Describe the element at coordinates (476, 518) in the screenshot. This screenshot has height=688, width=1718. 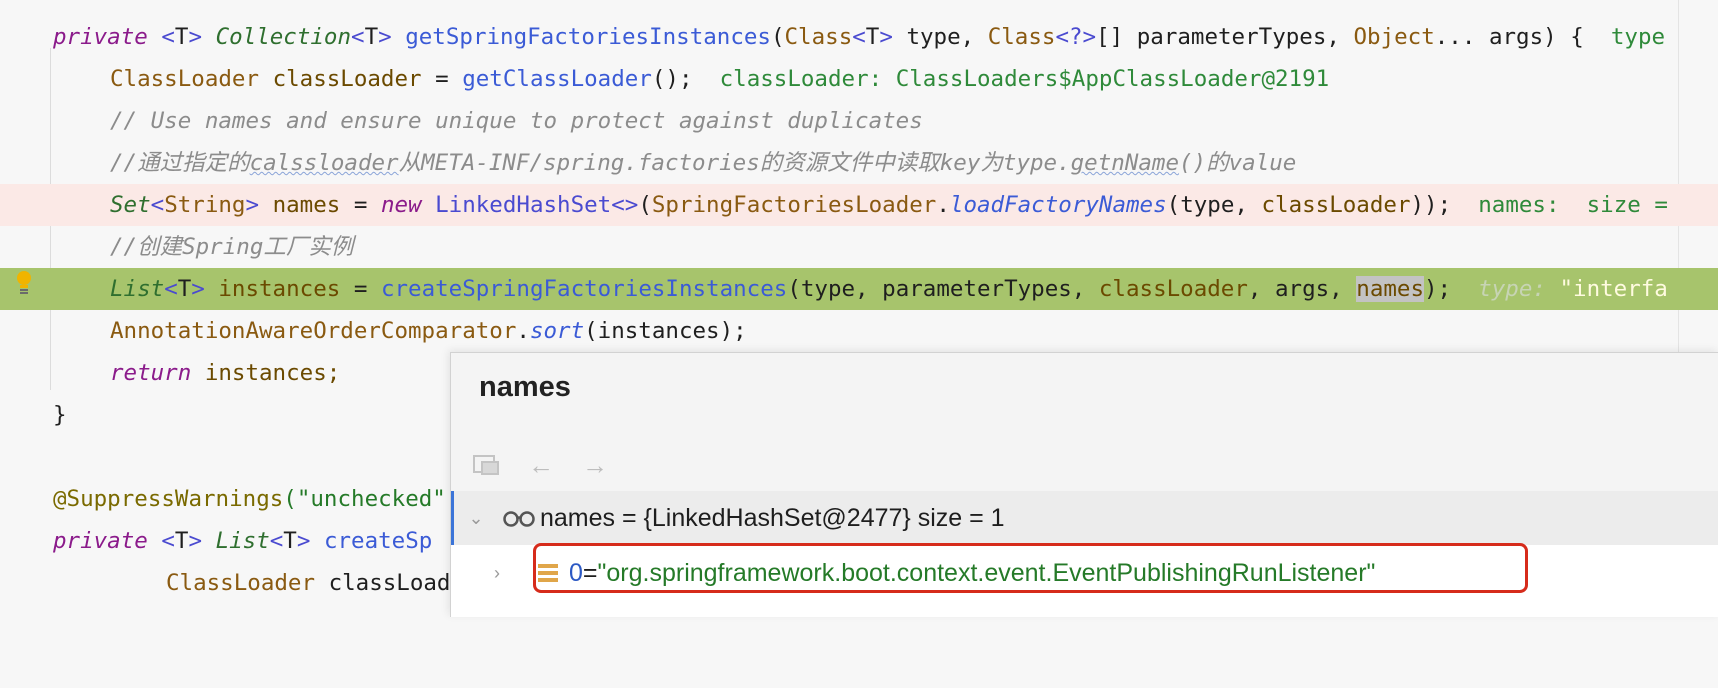
I see `chevron-down-icon: ⌄` at that location.